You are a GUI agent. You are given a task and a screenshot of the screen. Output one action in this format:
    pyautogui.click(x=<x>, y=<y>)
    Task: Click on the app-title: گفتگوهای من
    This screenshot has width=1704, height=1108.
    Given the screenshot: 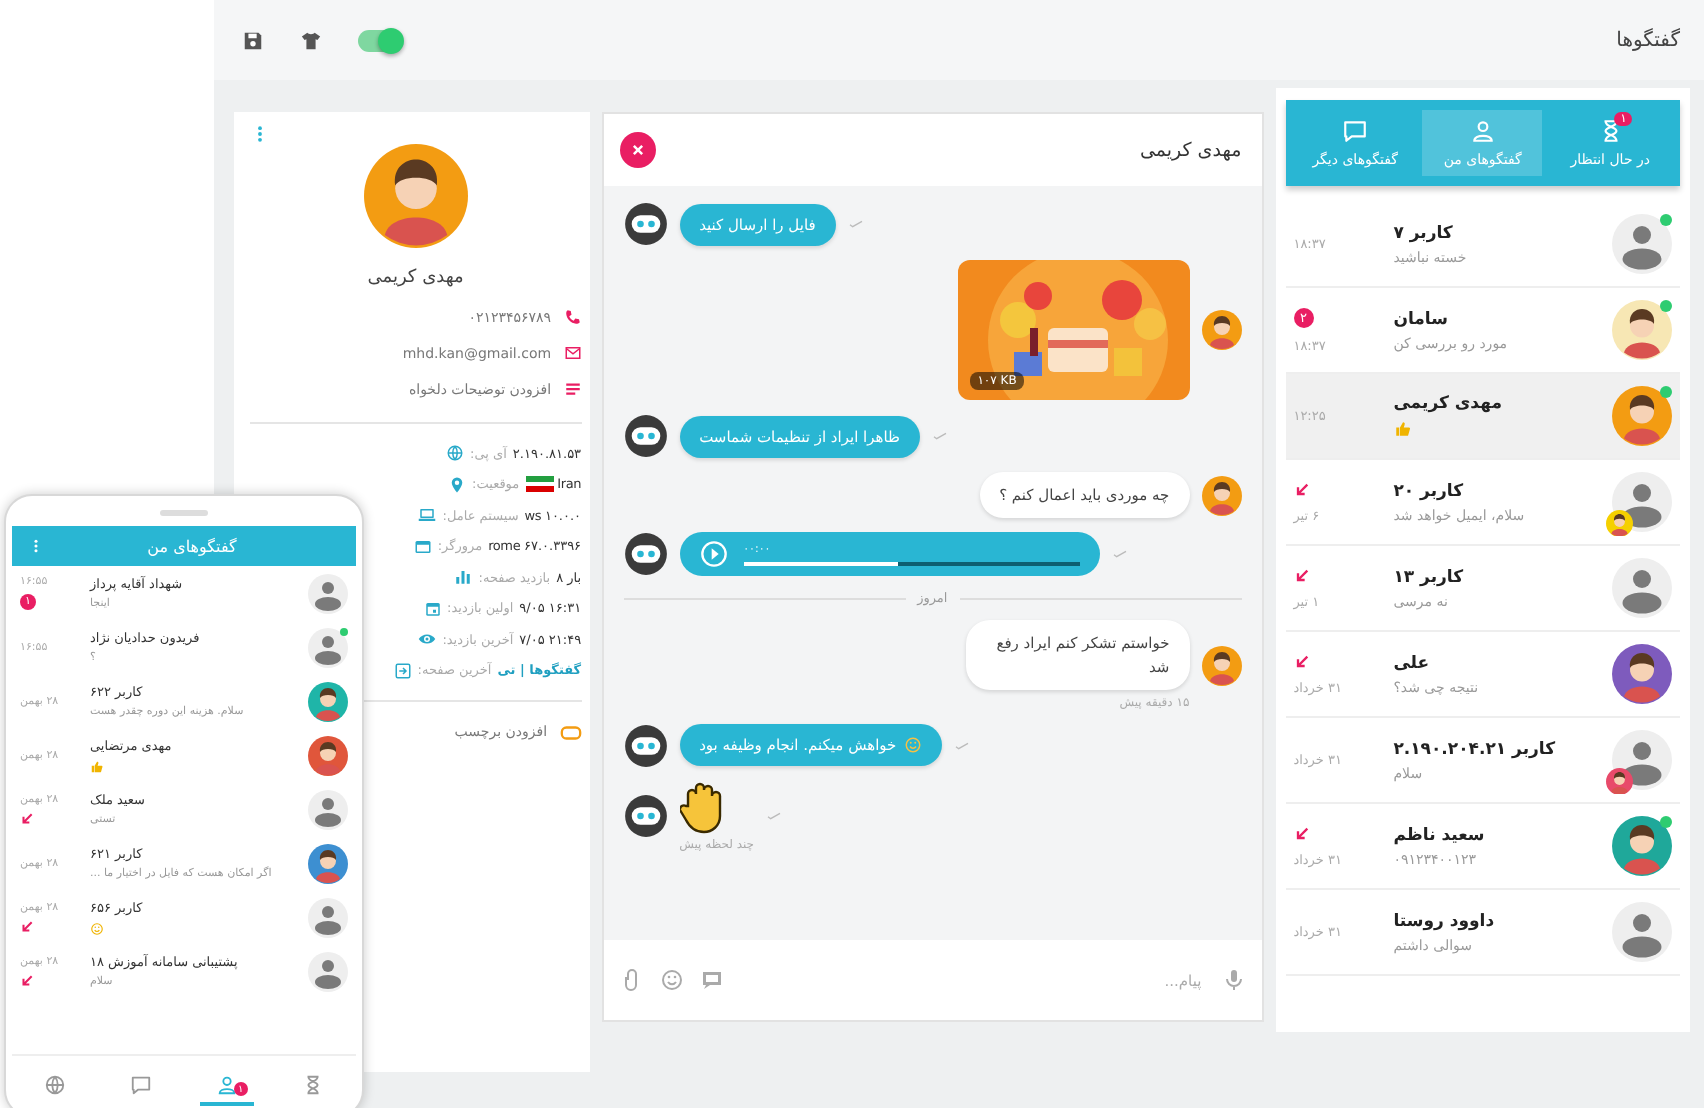 What is the action you would take?
    pyautogui.click(x=192, y=546)
    